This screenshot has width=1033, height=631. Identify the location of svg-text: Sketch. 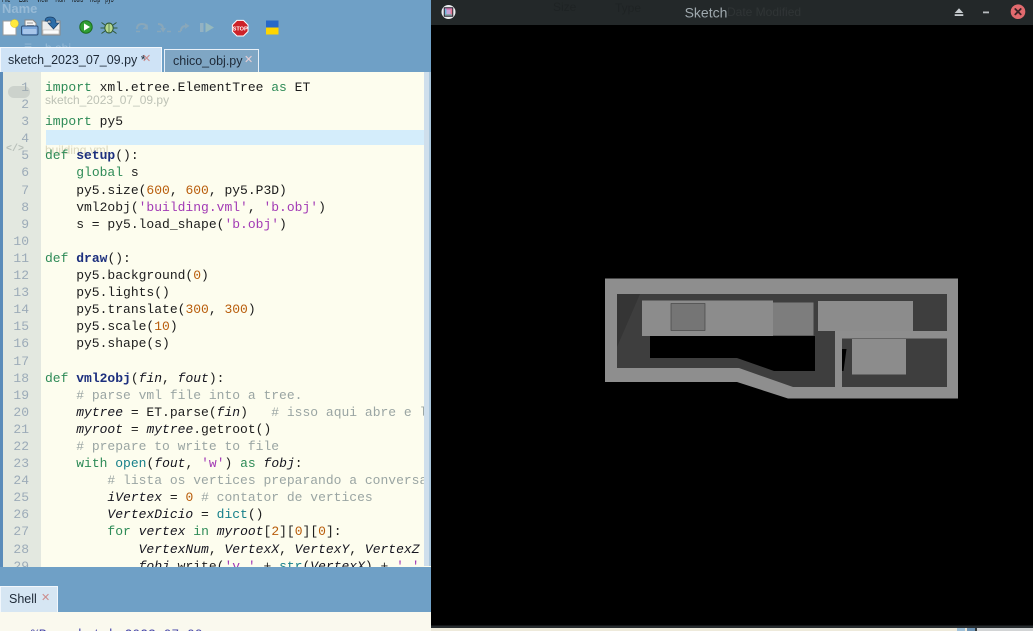
(706, 12).